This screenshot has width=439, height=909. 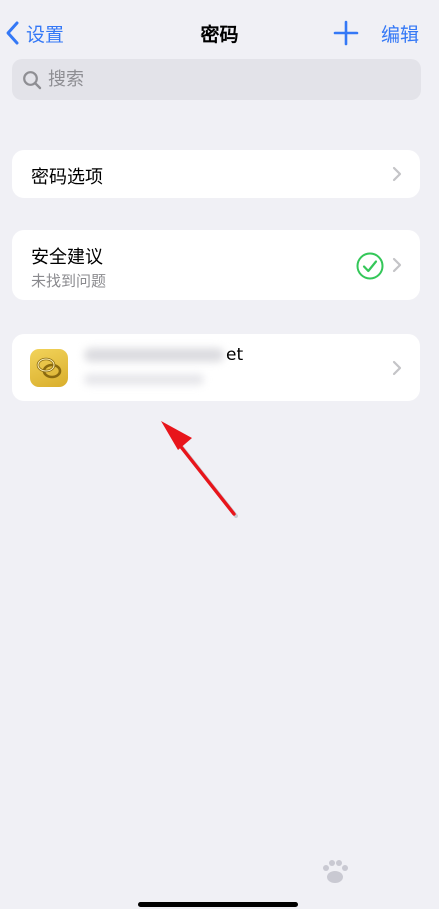 What do you see at coordinates (199, 469) in the screenshot?
I see `annotation-arrow-icon` at bounding box center [199, 469].